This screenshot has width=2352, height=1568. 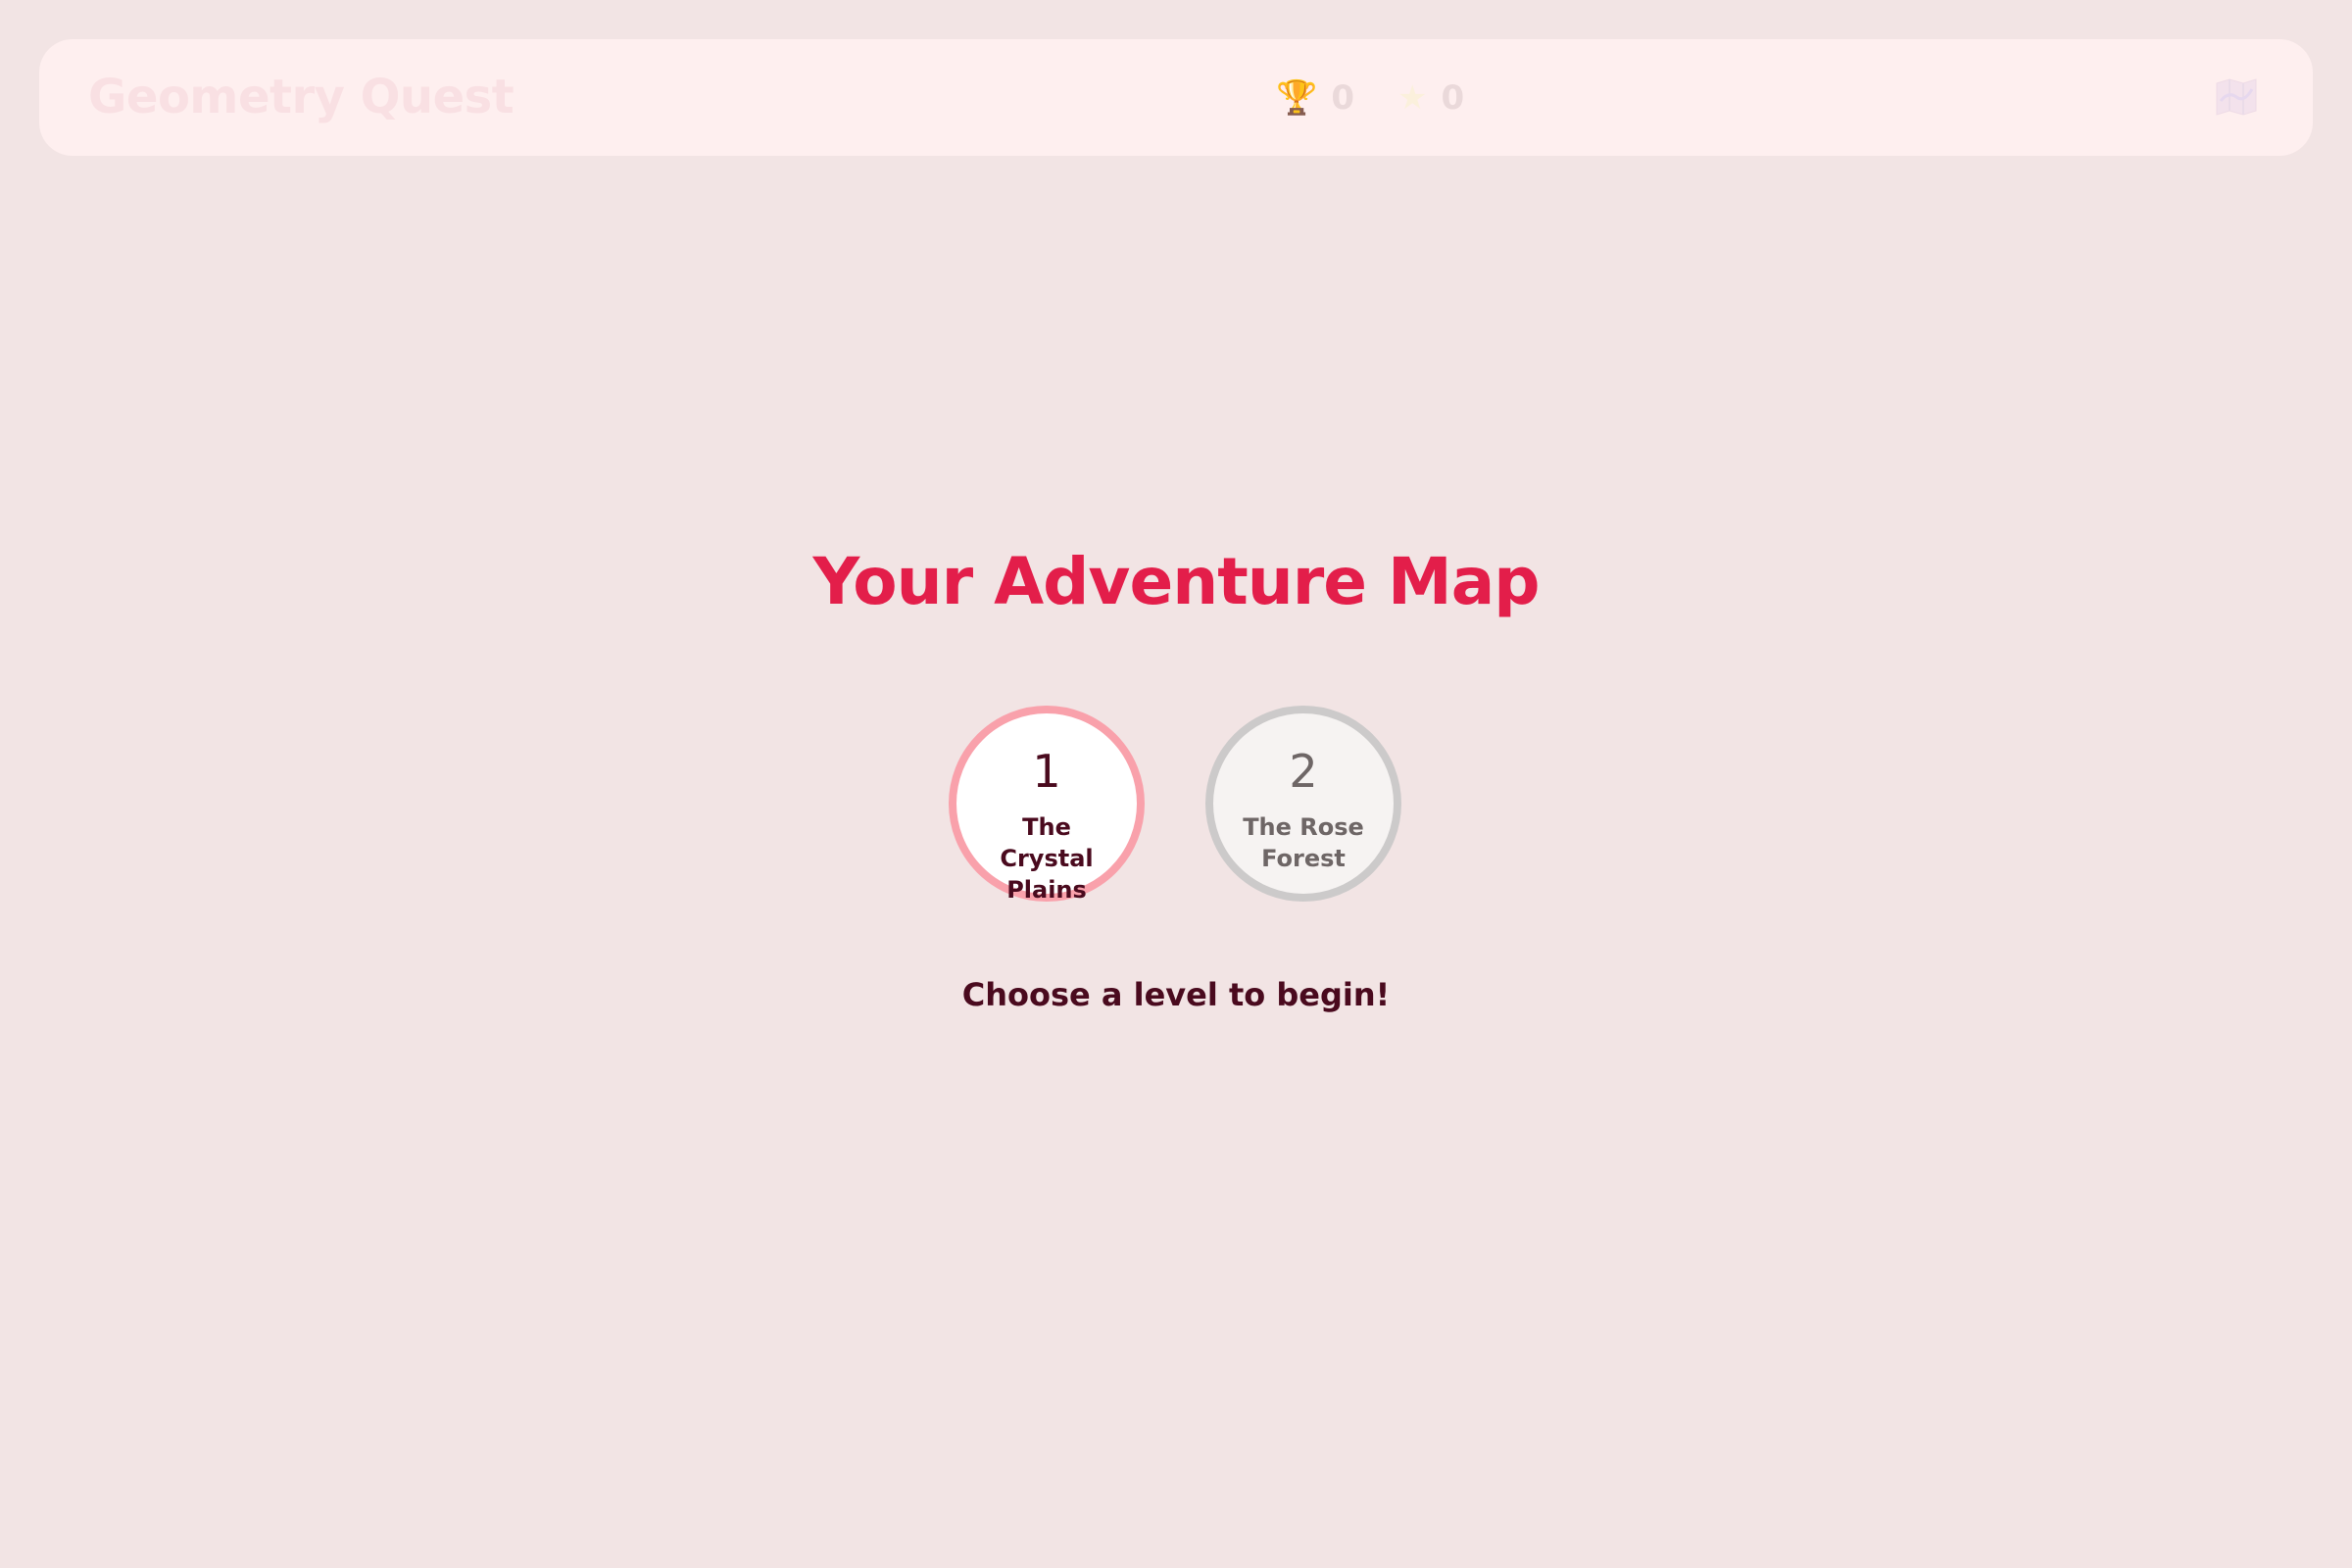 What do you see at coordinates (1047, 805) in the screenshot?
I see `level-node-1: 1 The Crystal Plains` at bounding box center [1047, 805].